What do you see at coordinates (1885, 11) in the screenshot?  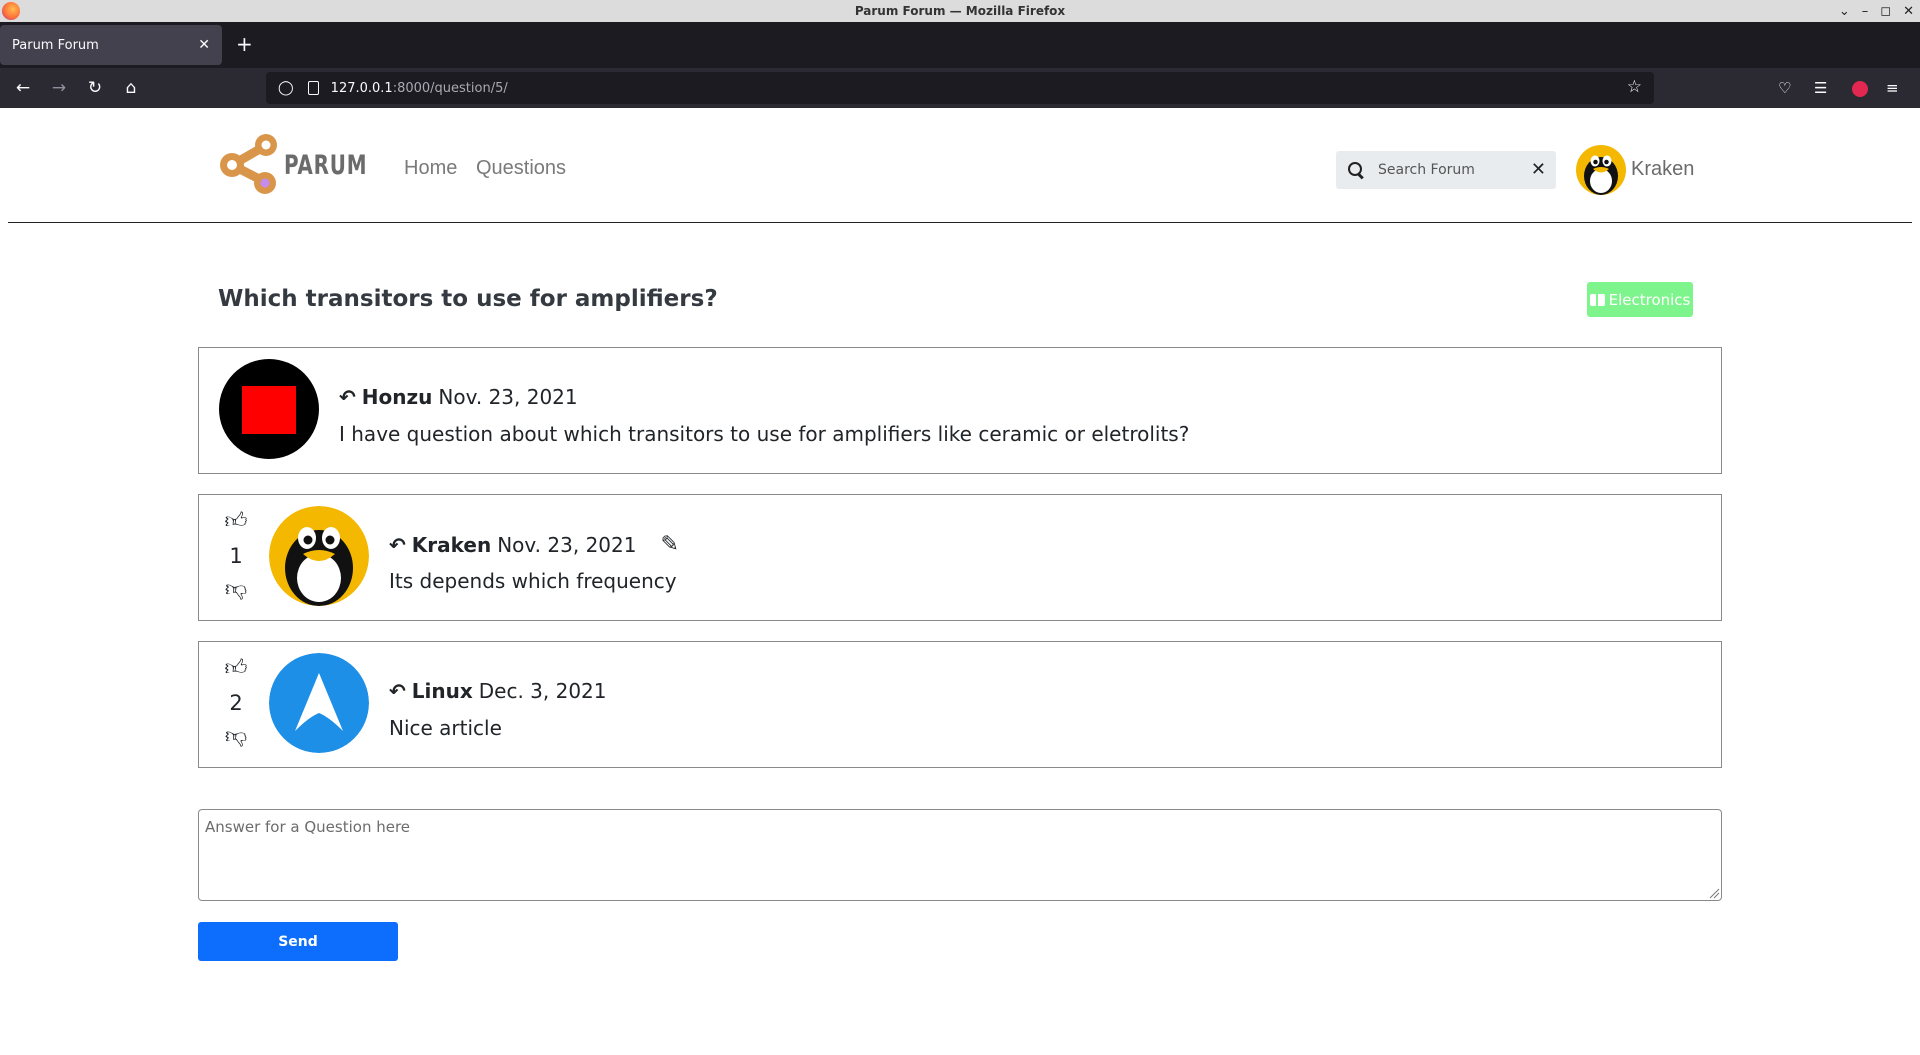 I see `maximize-icon: ◻` at bounding box center [1885, 11].